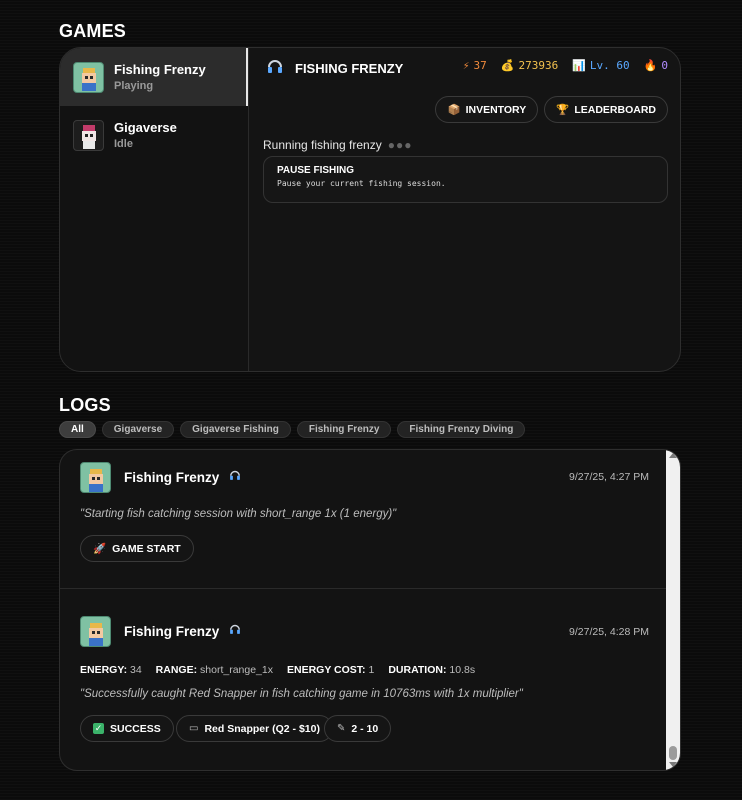 This screenshot has width=742, height=800. Describe the element at coordinates (316, 170) in the screenshot. I see `action-title: PAUSE FISHING` at that location.